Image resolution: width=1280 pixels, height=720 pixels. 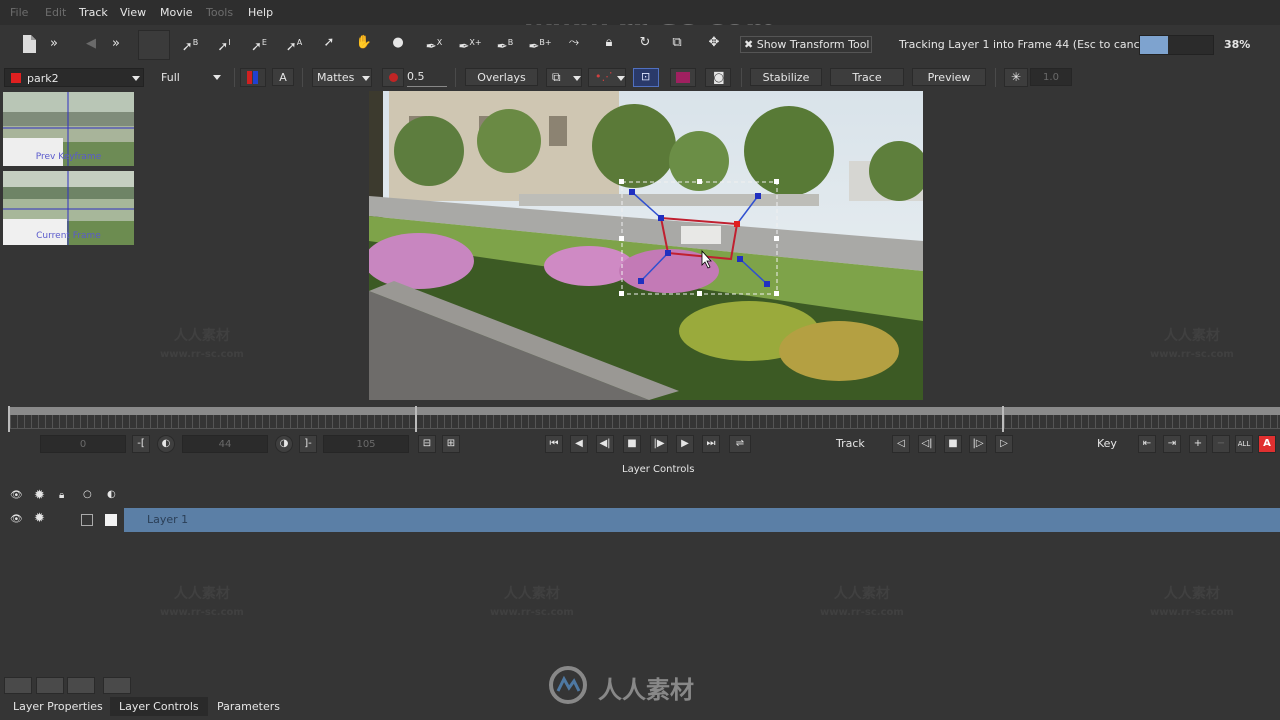 I want to click on go-to-out-icon: ◑, so click(x=284, y=444).